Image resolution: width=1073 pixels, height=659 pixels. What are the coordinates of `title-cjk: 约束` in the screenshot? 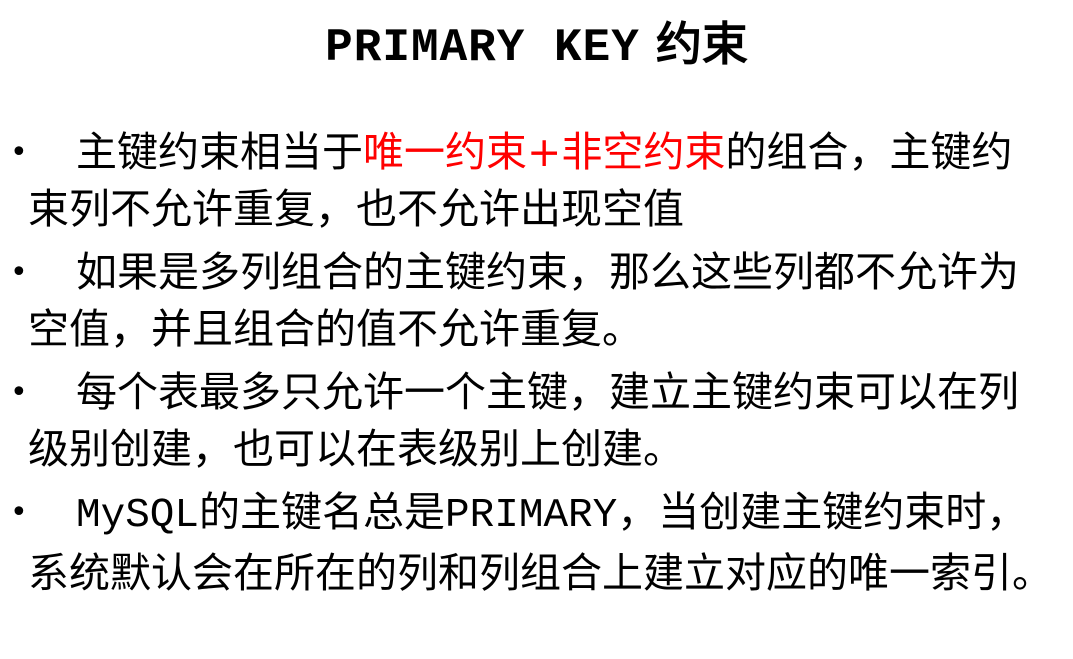 It's located at (701, 44).